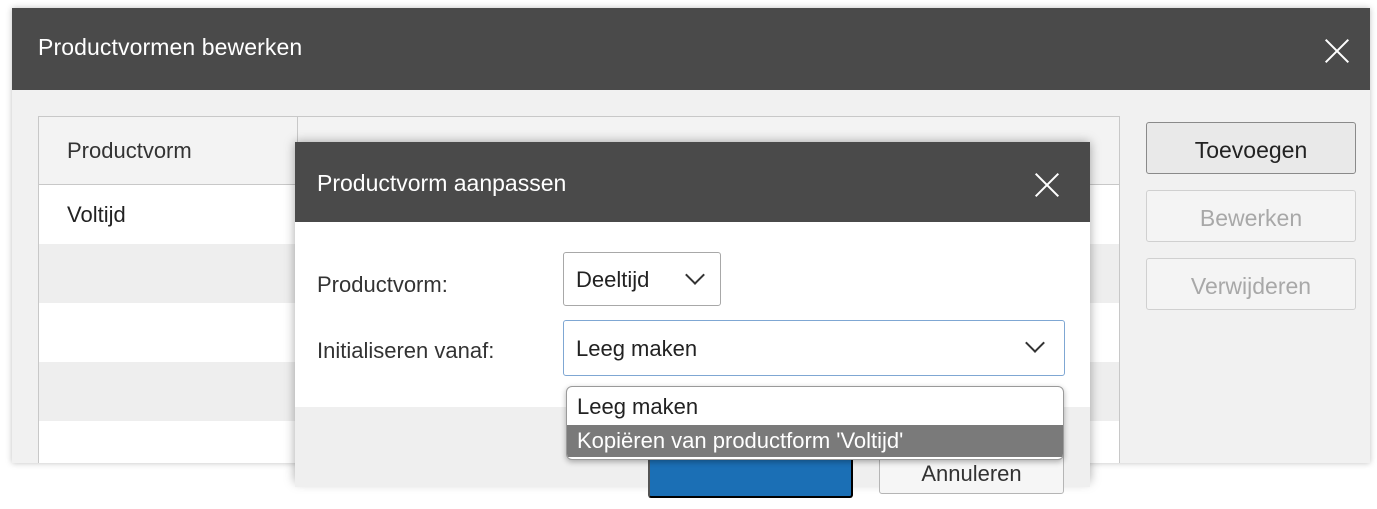 The image size is (1377, 509). I want to click on add-button: Toevoegen, so click(1251, 148).